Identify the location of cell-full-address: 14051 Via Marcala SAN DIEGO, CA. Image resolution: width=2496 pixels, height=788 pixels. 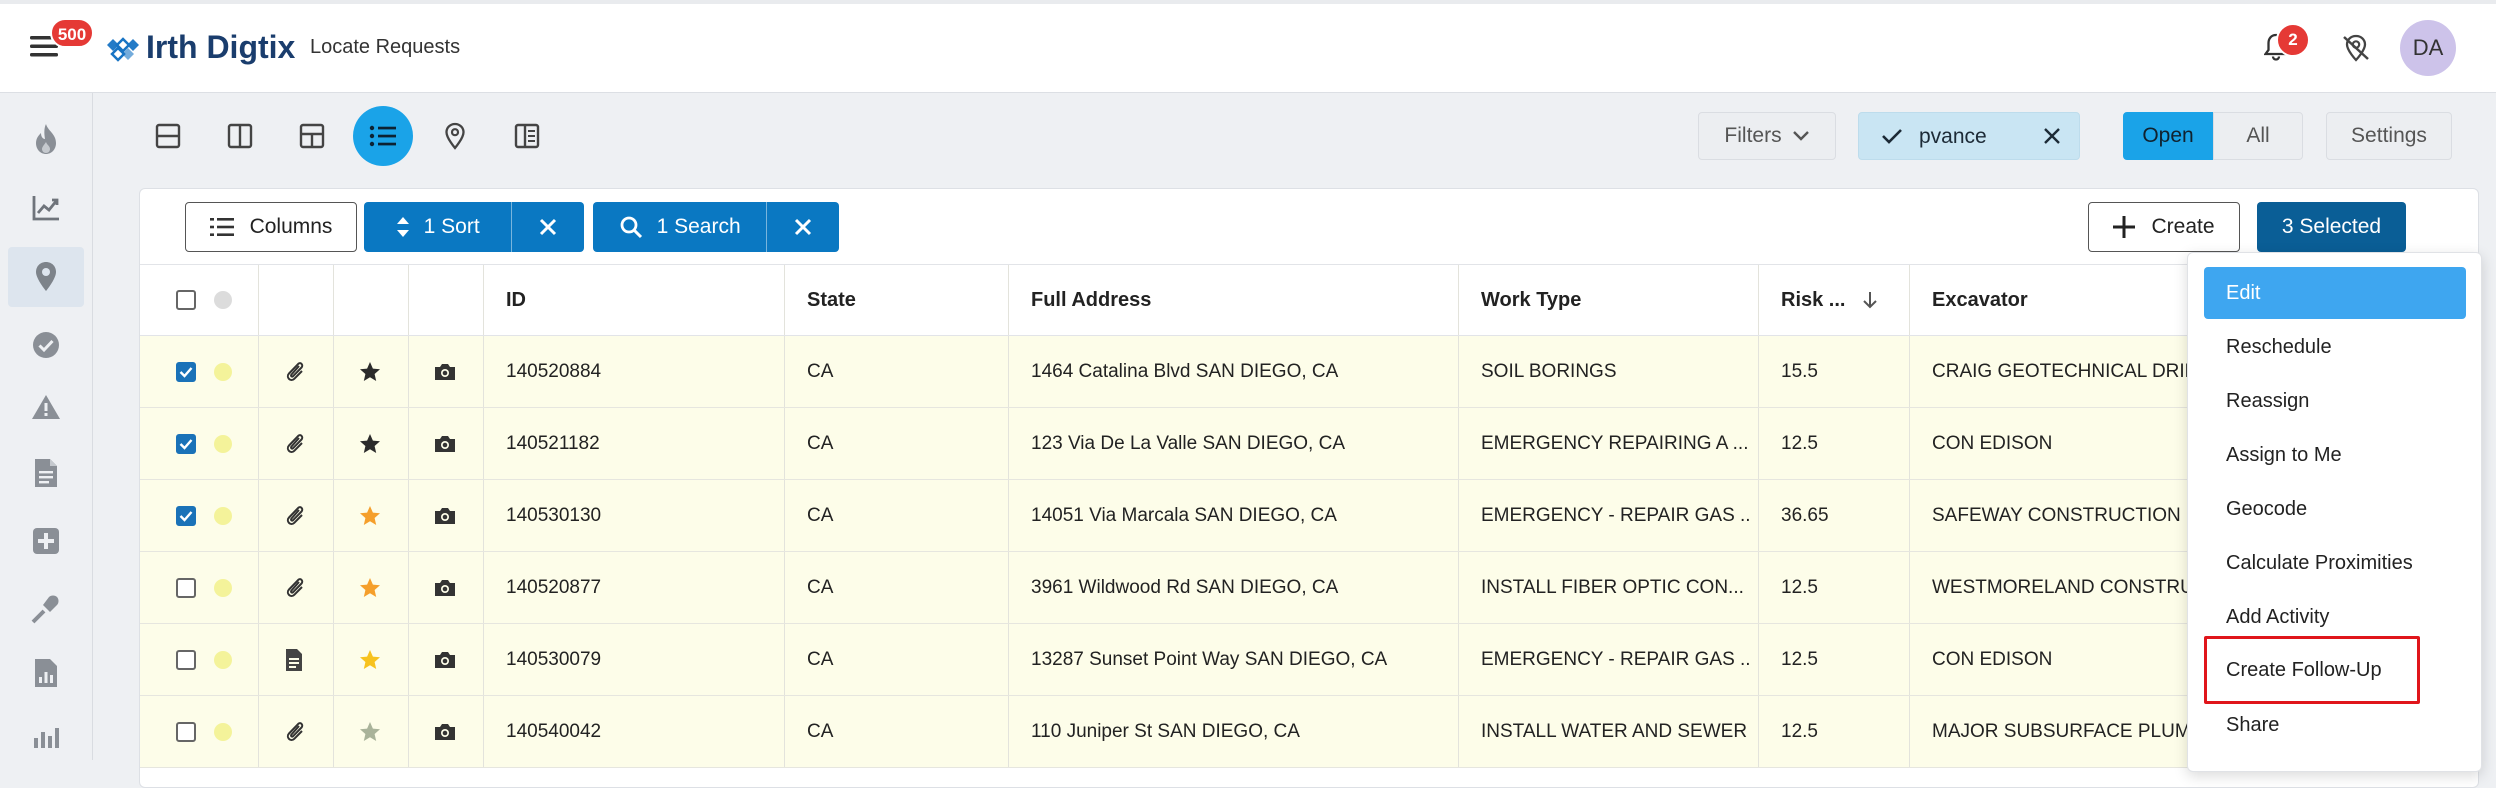
(1184, 515).